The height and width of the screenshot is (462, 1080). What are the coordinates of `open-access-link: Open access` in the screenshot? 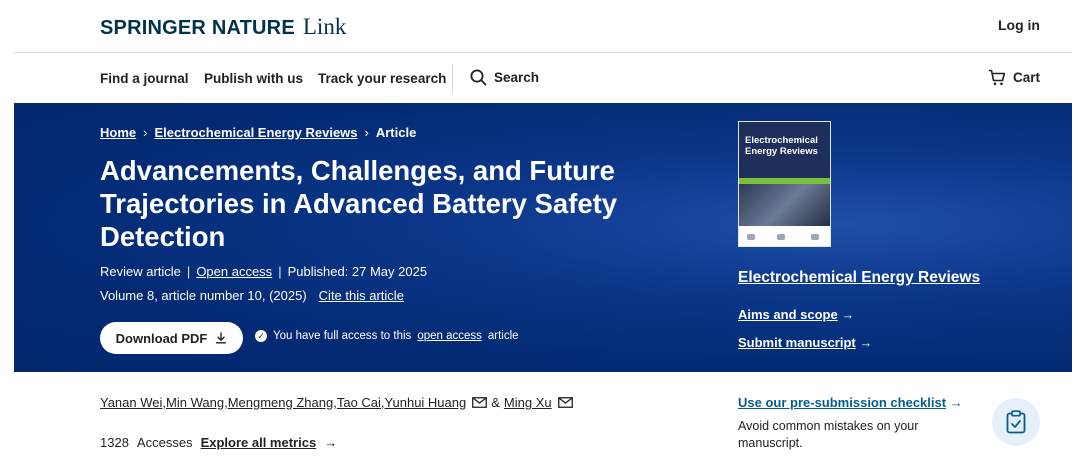 It's located at (234, 271).